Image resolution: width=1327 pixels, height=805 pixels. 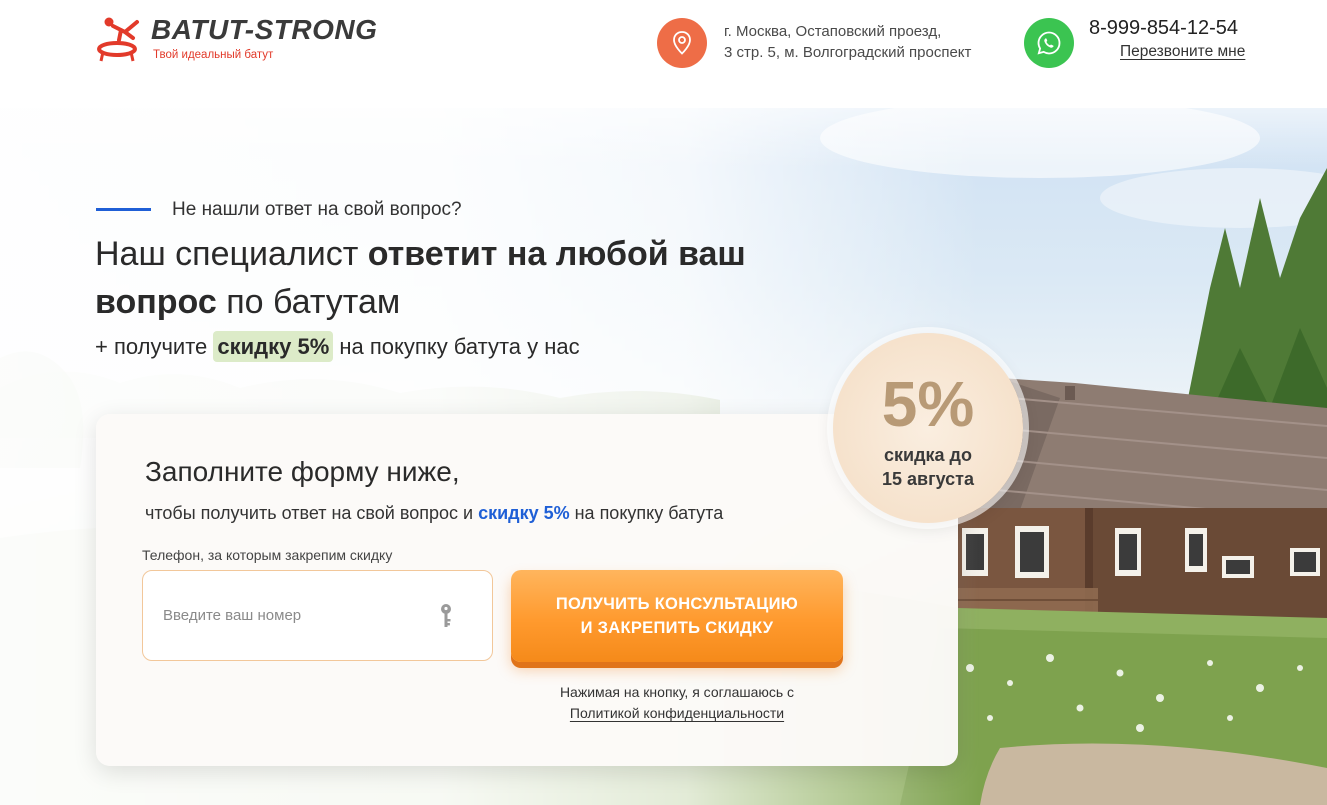 I want to click on logo-tagline: Твой идеальный батут, so click(x=213, y=55).